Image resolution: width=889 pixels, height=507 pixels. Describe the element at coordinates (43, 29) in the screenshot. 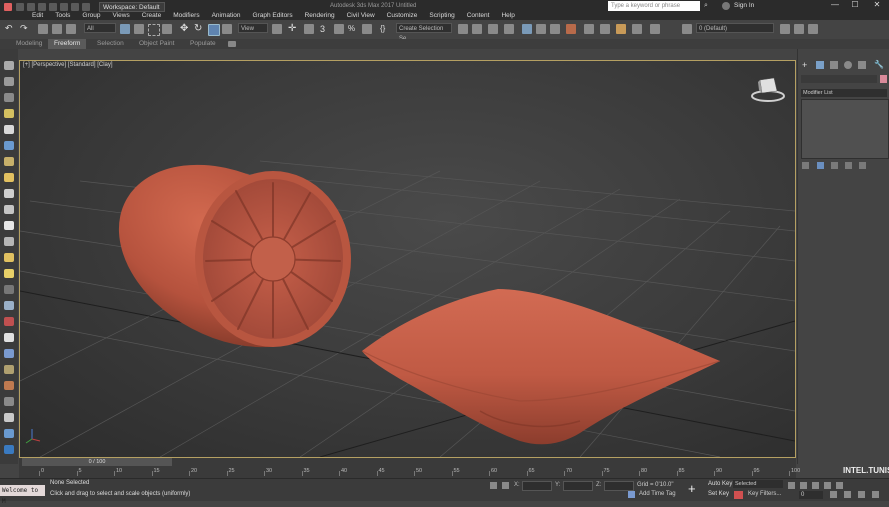

I see `link-icon` at that location.